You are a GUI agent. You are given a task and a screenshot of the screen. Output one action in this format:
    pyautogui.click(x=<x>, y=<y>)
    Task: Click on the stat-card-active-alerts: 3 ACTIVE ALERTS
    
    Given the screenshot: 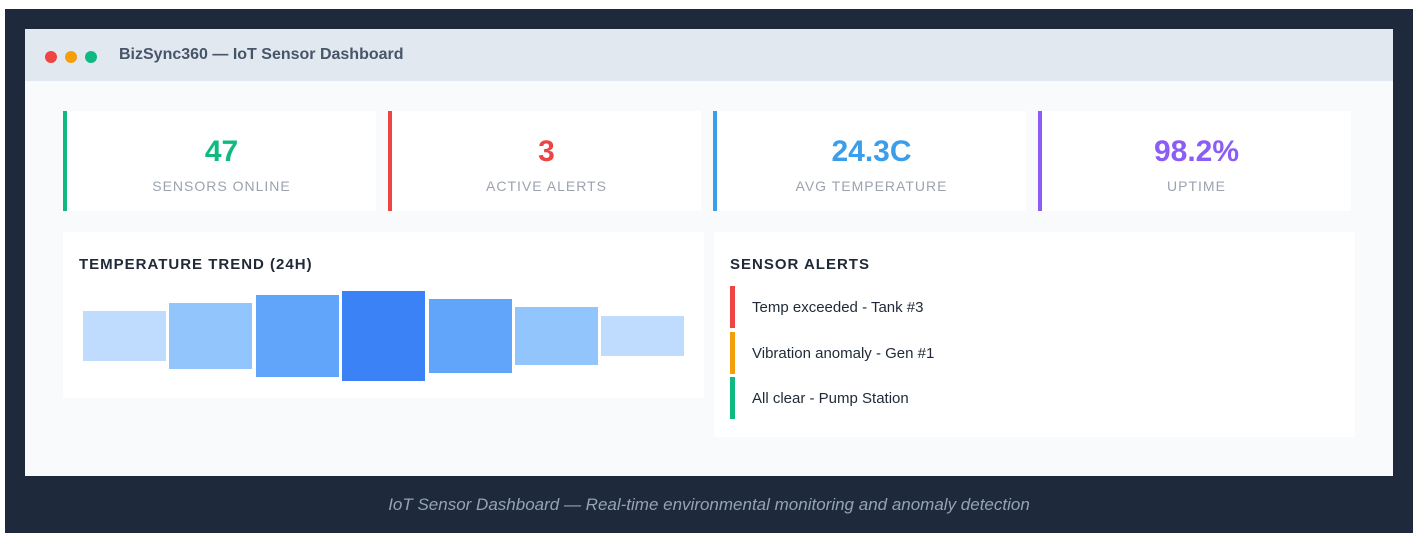 What is the action you would take?
    pyautogui.click(x=544, y=161)
    